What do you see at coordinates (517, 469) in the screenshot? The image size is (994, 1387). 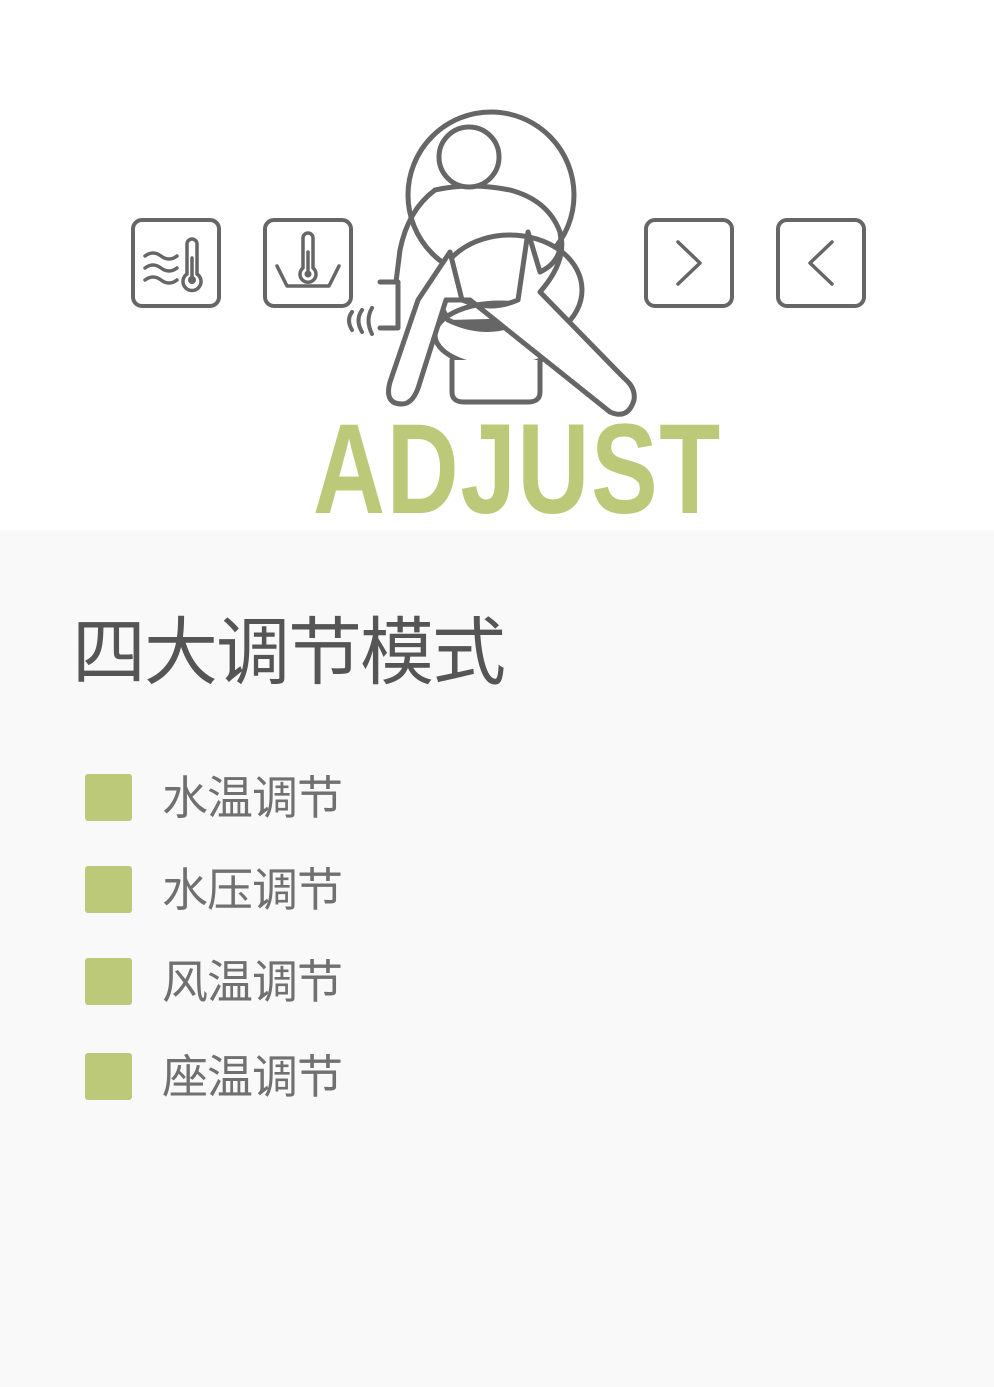 I see `hero-word: ADJUST` at bounding box center [517, 469].